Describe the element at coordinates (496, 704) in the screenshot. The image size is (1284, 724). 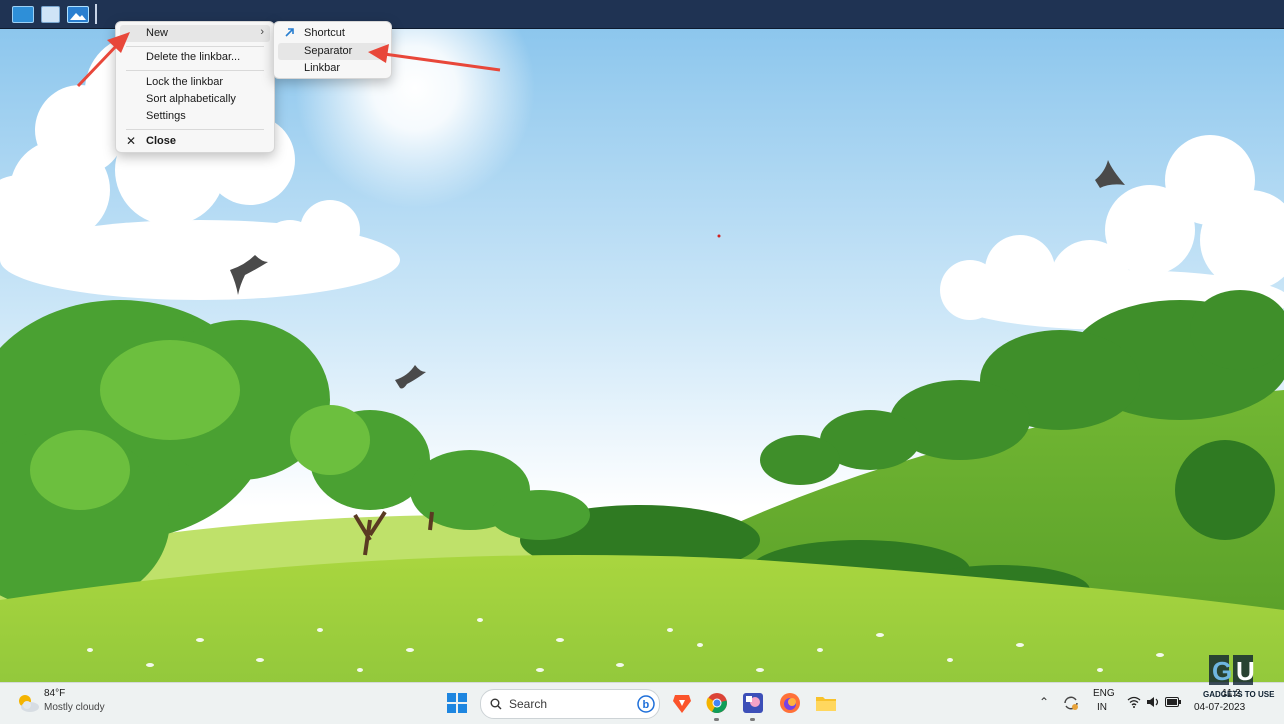
I see `search-icon` at that location.